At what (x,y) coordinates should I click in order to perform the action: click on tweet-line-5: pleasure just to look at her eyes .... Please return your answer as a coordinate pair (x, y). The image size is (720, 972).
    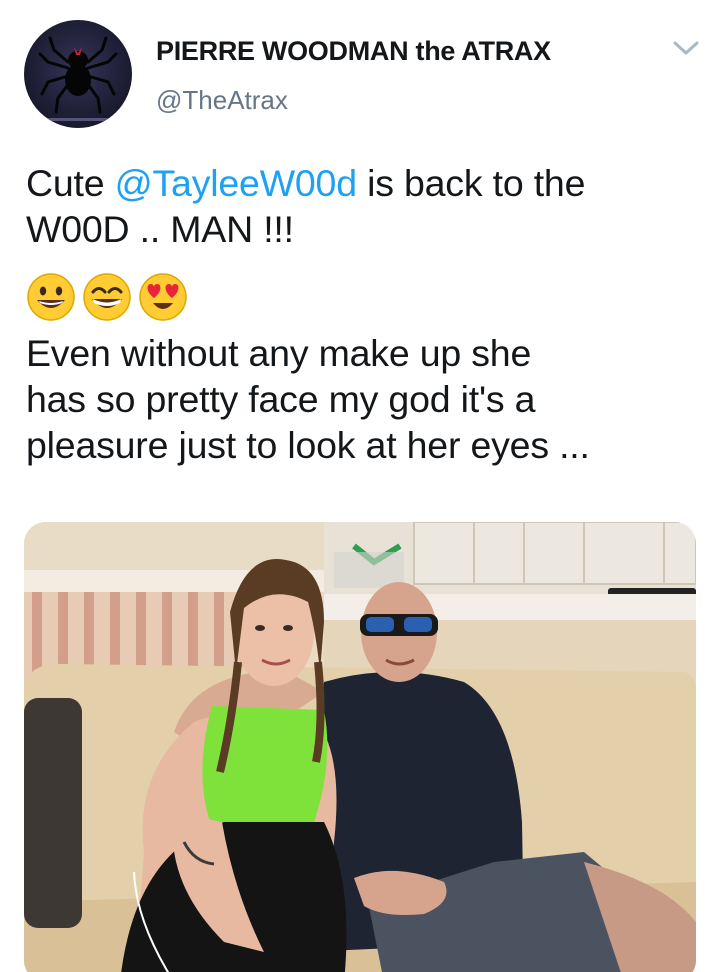
    Looking at the image, I should click on (308, 445).